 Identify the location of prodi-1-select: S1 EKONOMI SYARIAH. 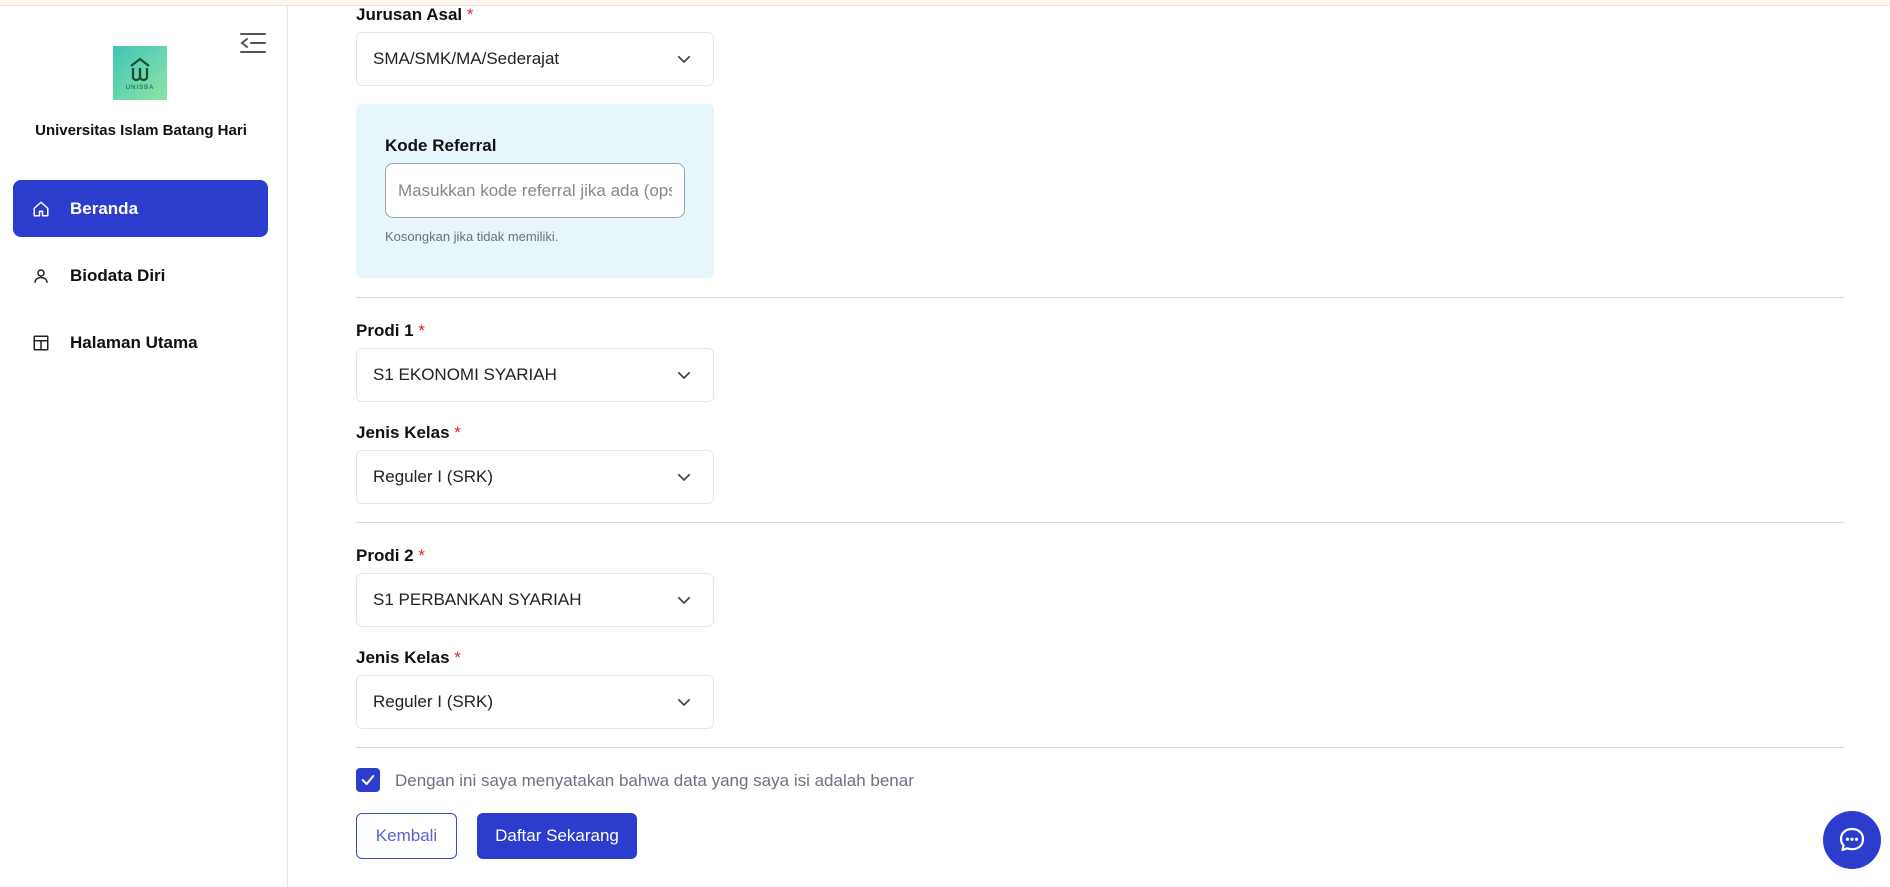
(535, 375).